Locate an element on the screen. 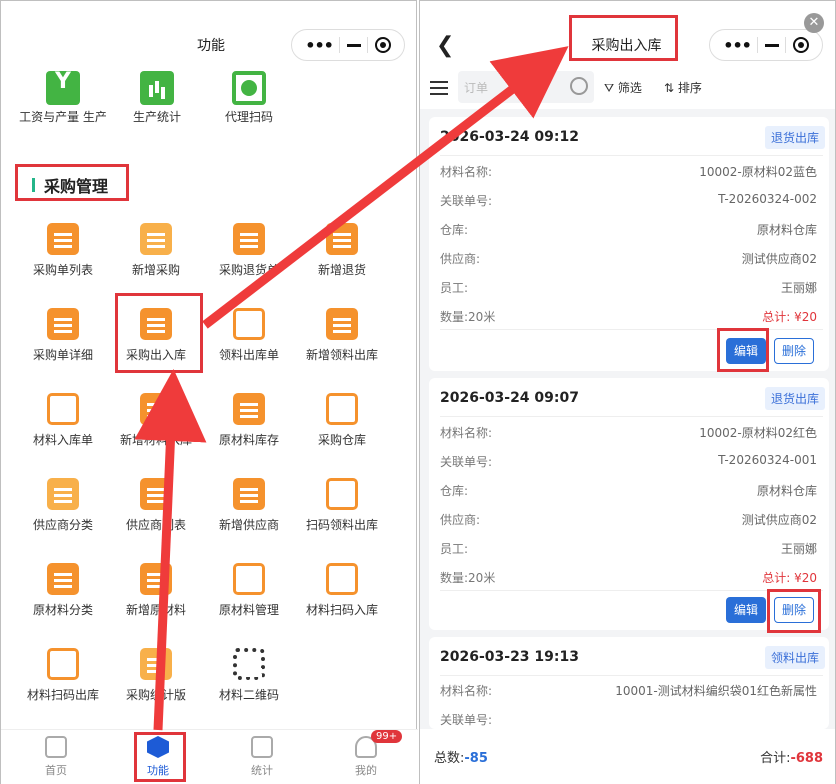 This screenshot has height=784, width=836. grid-item: 原材料分类 is located at coordinates (63, 590).